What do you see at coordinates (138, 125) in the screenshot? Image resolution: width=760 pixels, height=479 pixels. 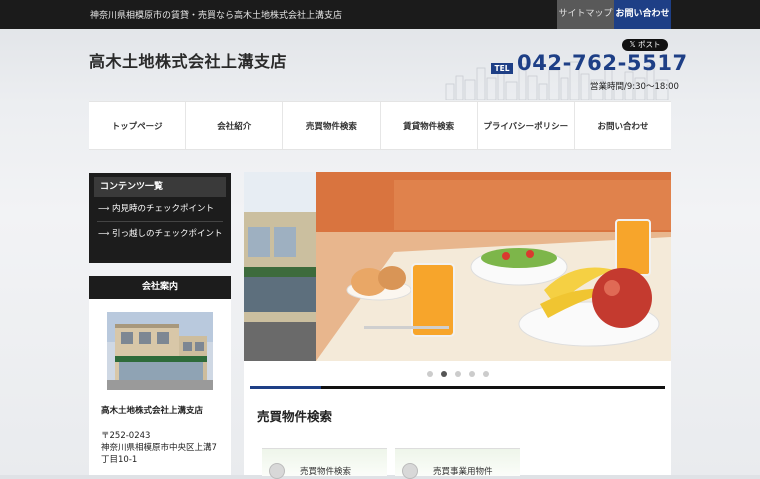 I see `nav-top: トップページ` at bounding box center [138, 125].